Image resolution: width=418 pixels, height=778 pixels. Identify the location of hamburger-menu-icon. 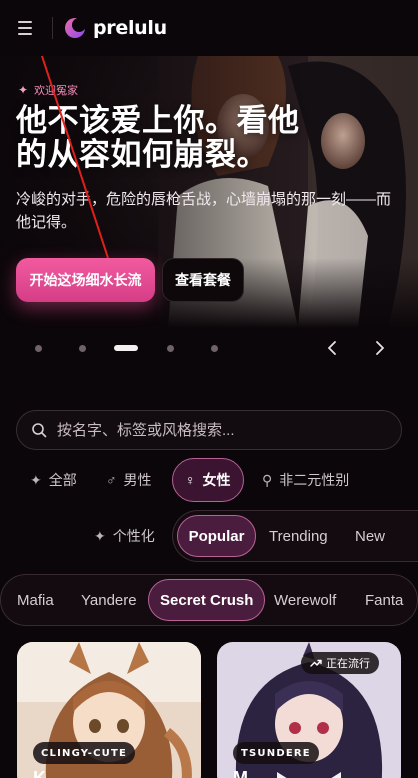
(29, 28).